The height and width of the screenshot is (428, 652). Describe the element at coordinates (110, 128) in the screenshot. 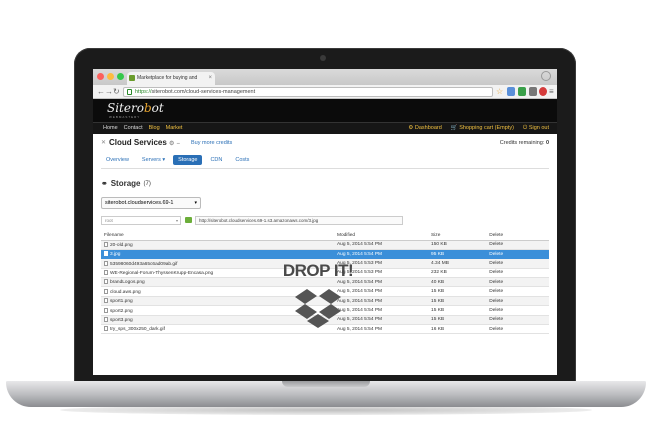

I see `nav-home: Home` at that location.